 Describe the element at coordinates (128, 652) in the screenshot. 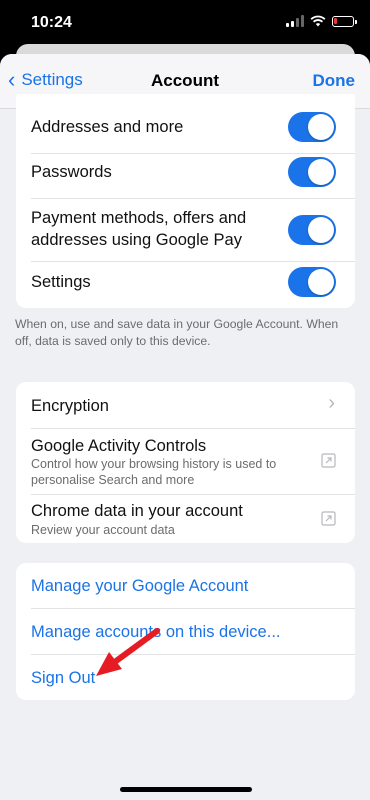

I see `annotation-arrow-icon` at that location.